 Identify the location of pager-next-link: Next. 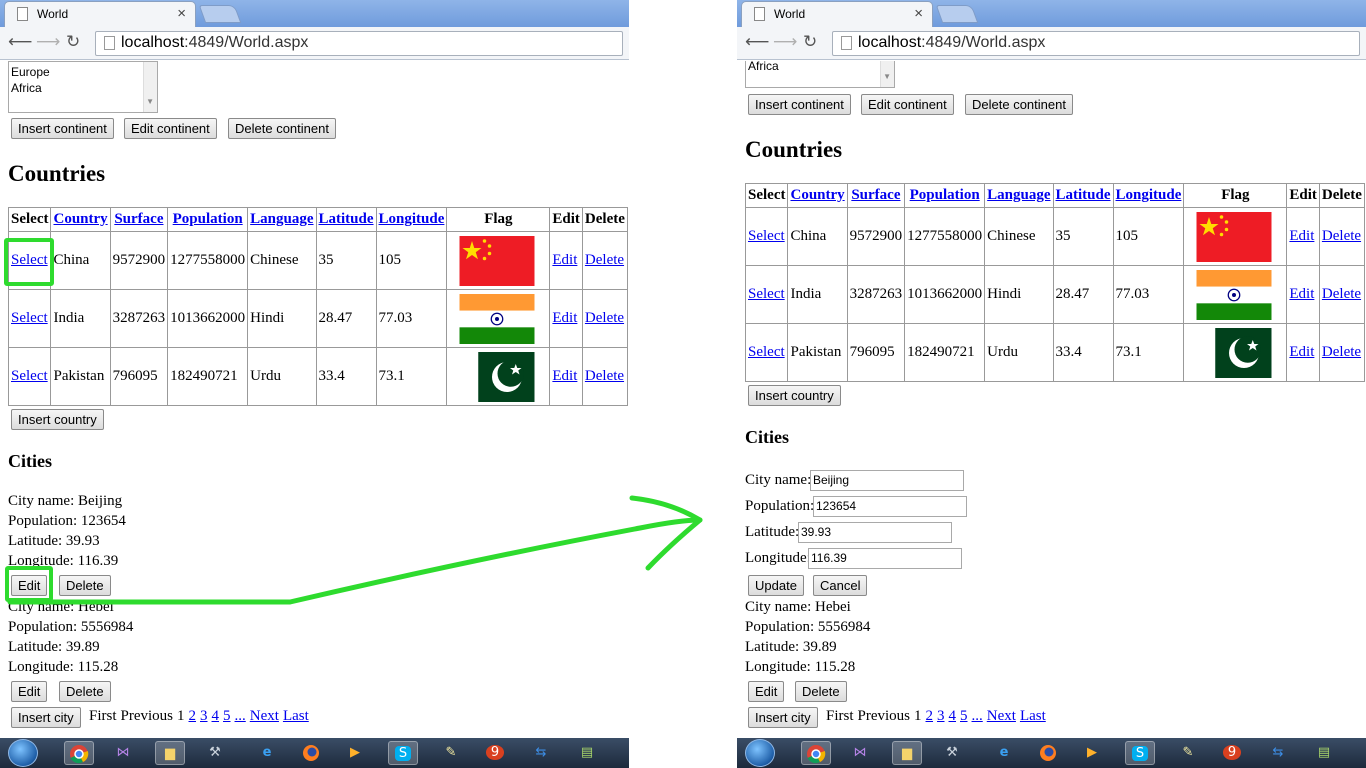
(264, 716).